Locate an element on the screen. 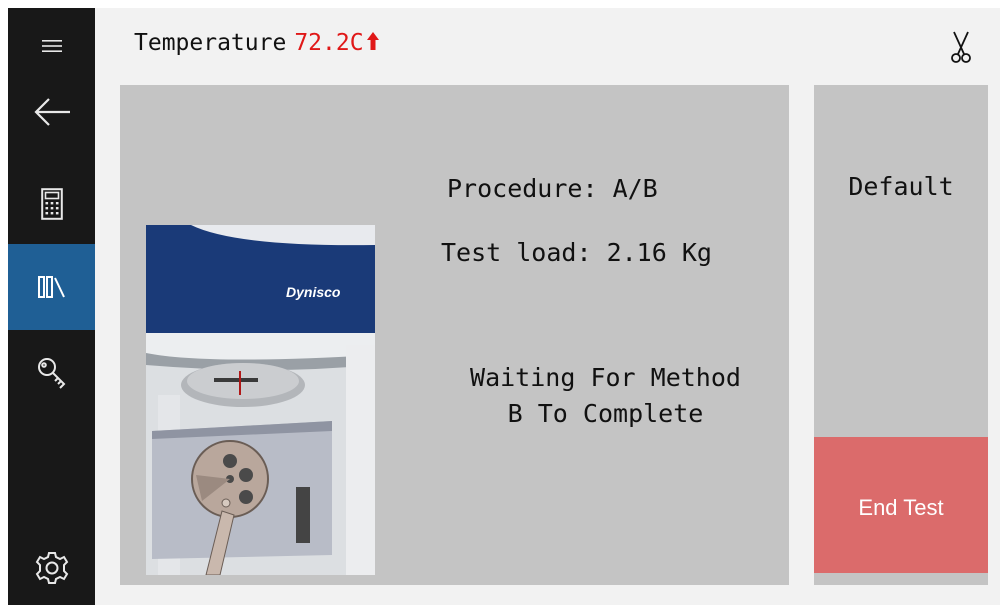  plastometer-image: Dynisco is located at coordinates (260, 400).